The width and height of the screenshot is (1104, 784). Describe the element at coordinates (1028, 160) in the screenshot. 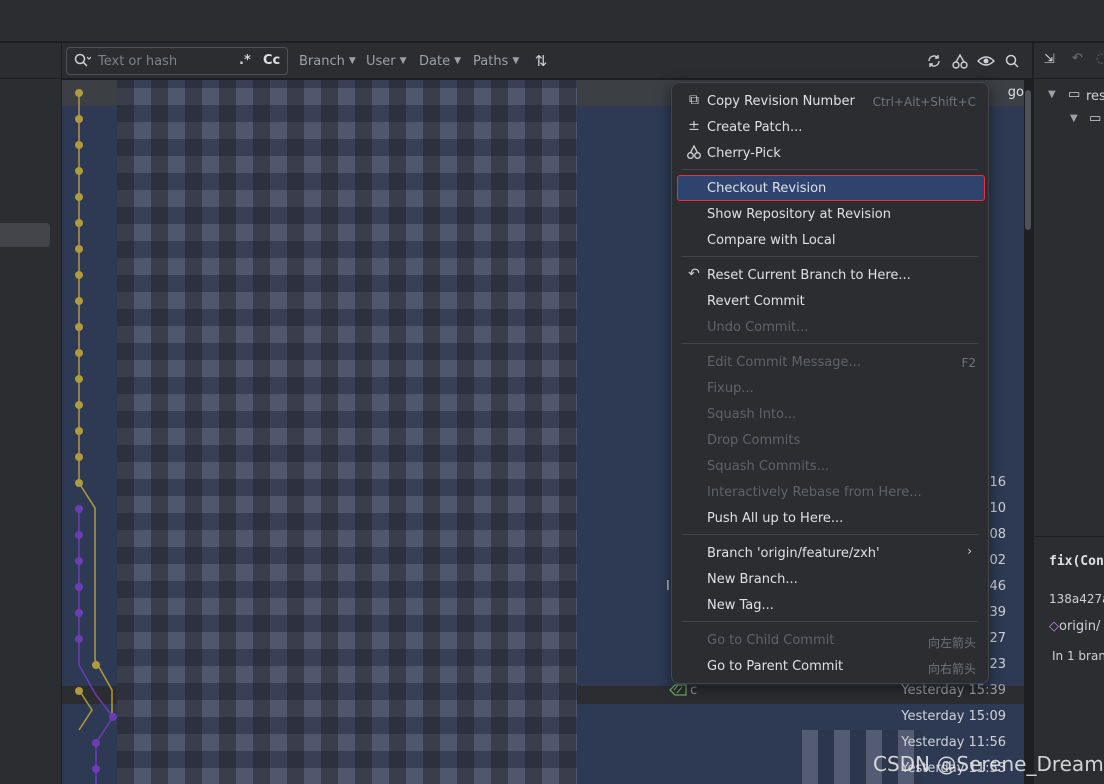

I see `scrollbar-thumb` at that location.